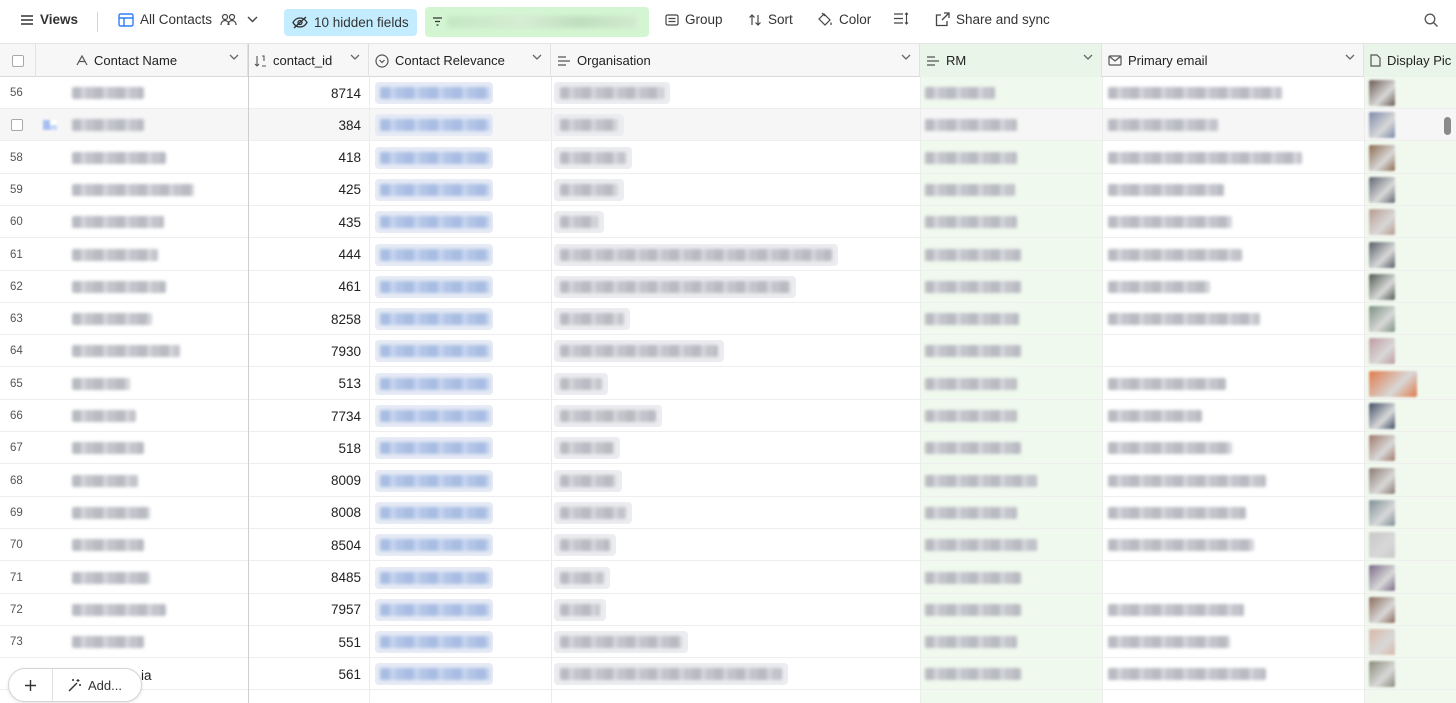  What do you see at coordinates (537, 22) in the screenshot?
I see `filter-button` at bounding box center [537, 22].